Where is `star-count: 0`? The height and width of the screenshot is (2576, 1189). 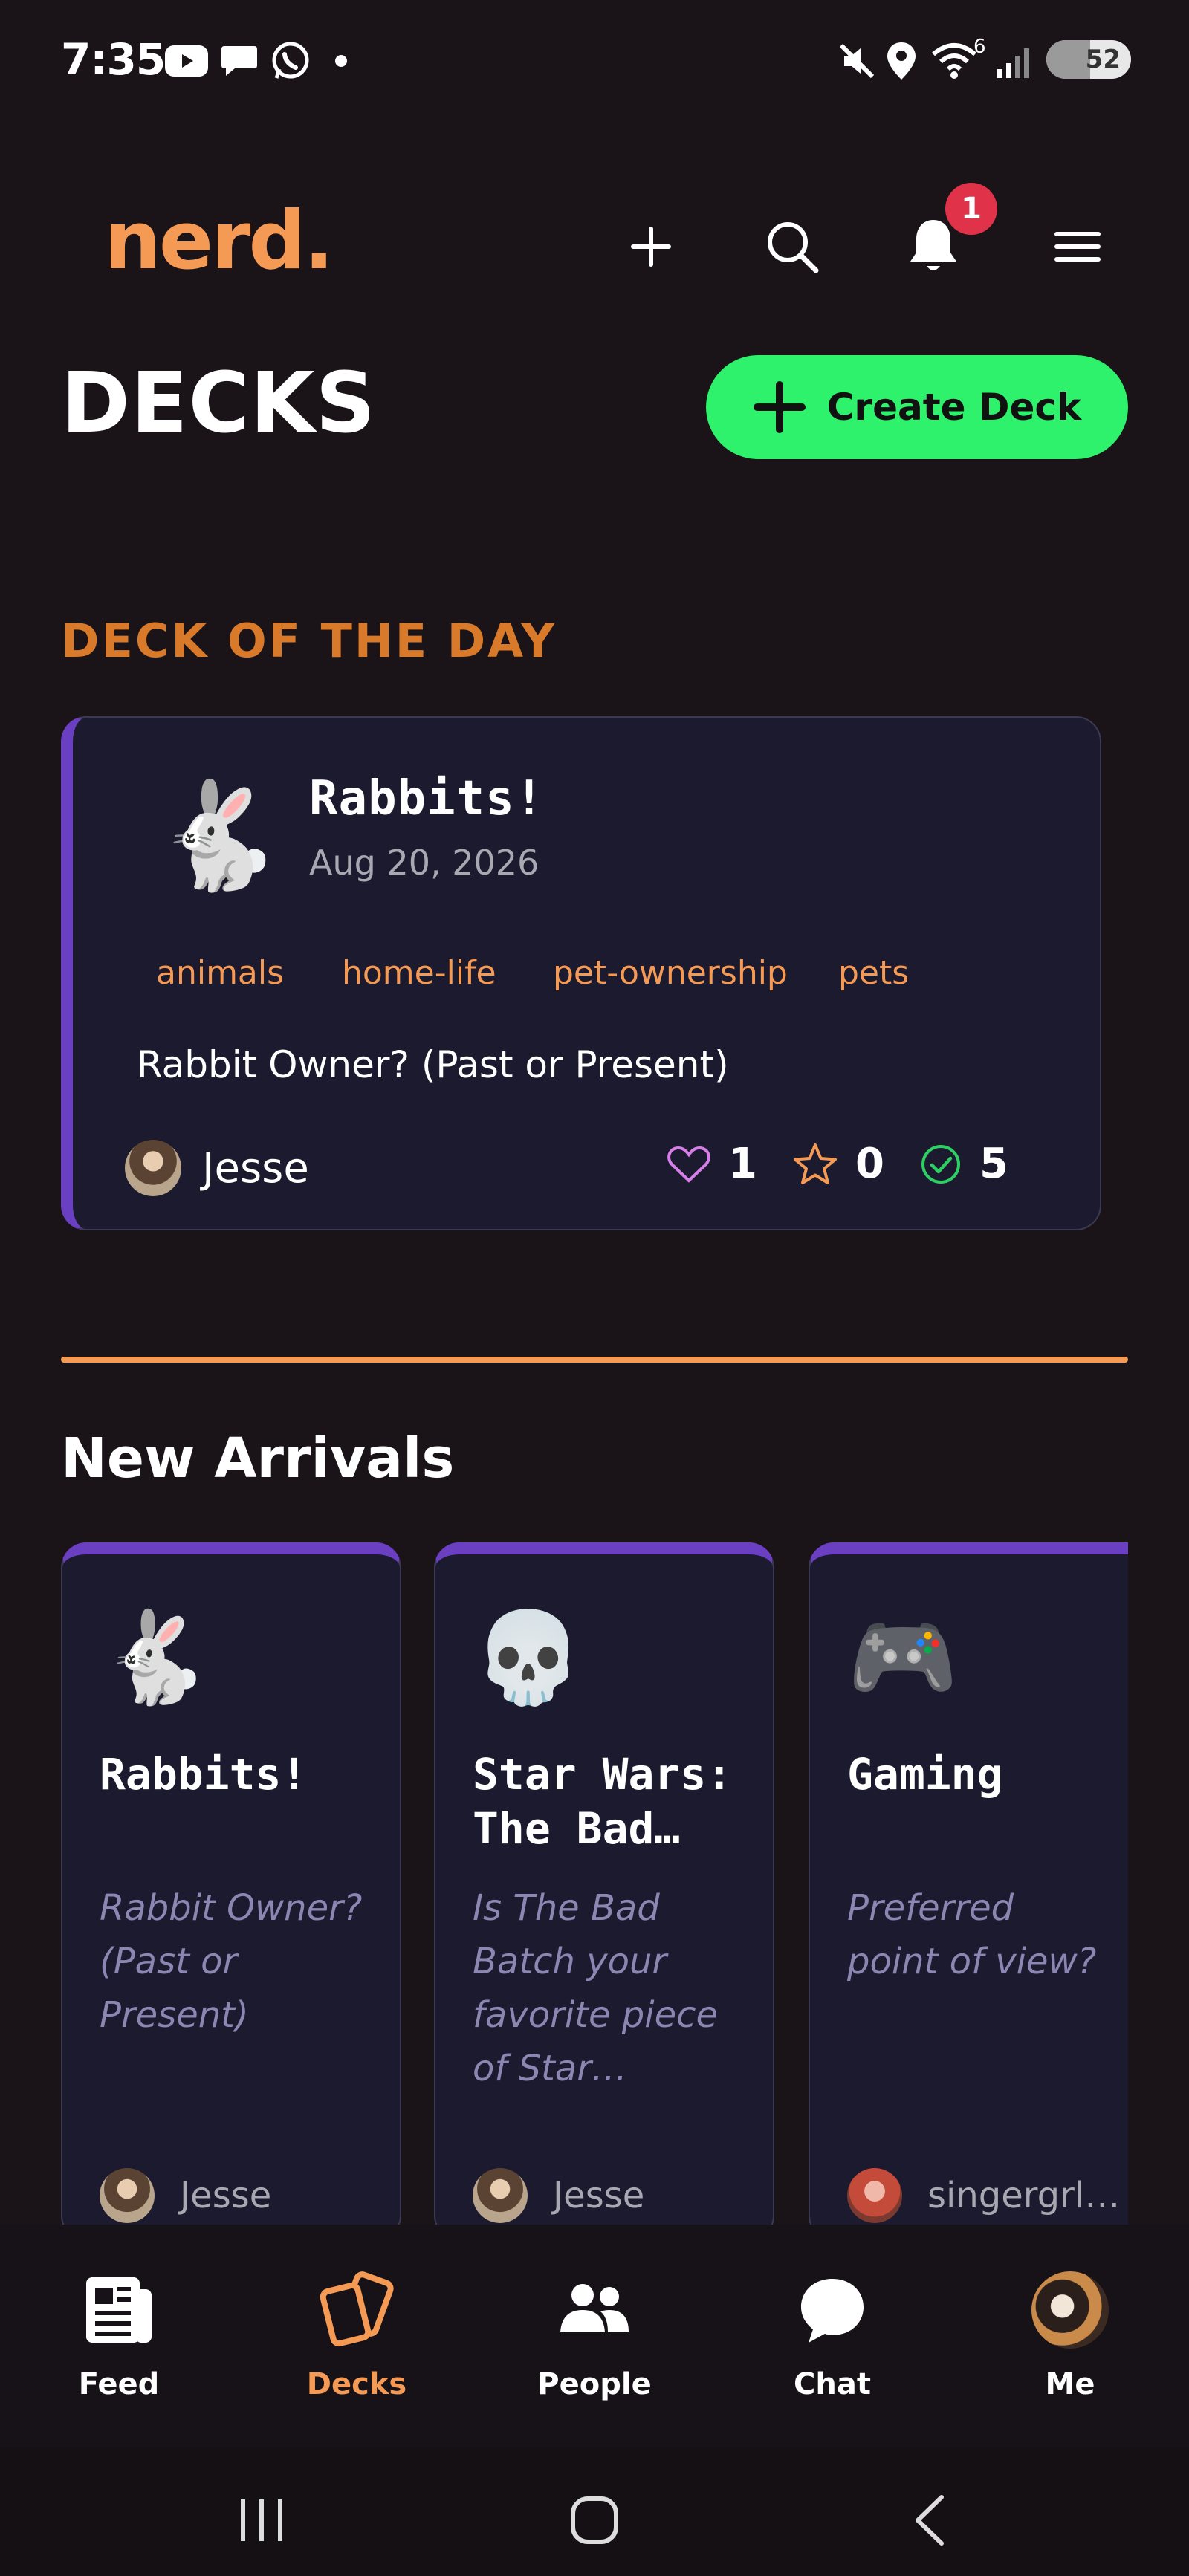
star-count: 0 is located at coordinates (869, 1164).